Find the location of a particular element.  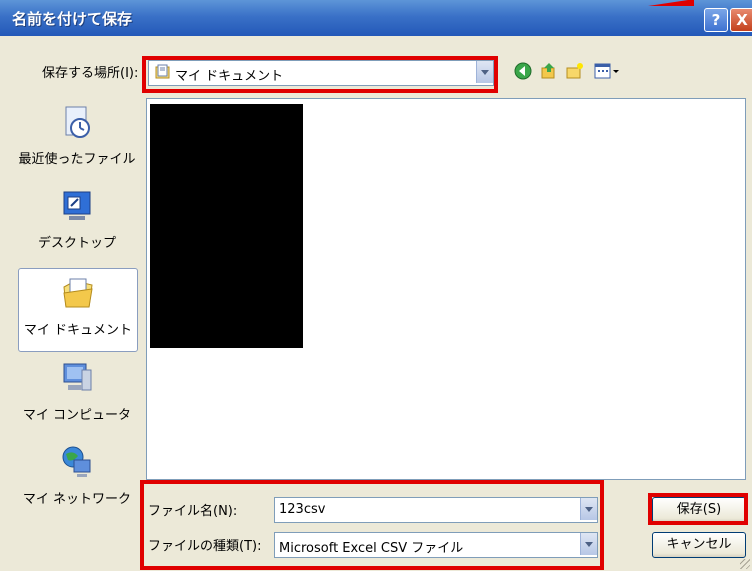

place-label: マイ ネットワーク is located at coordinates (77, 499).